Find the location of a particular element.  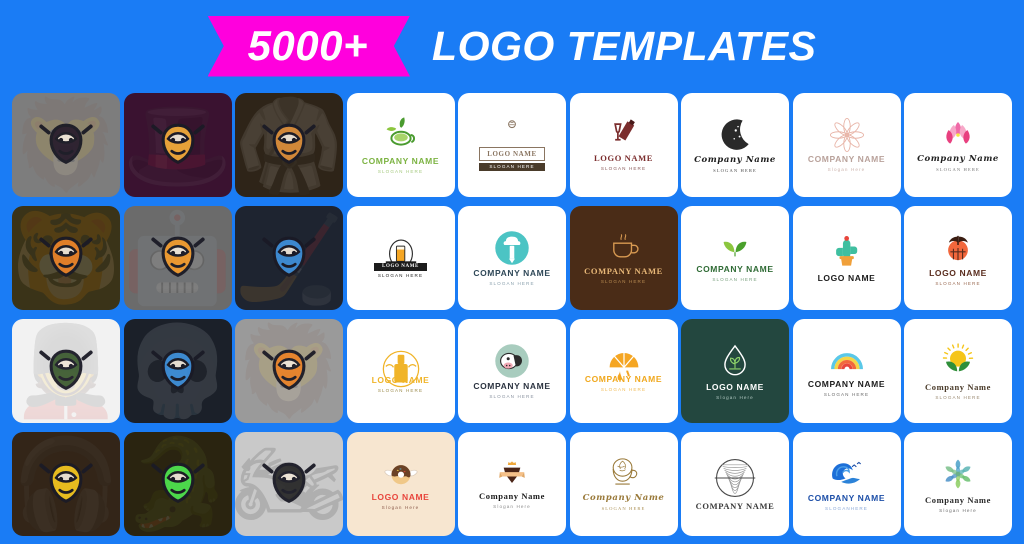

mascot-logo-card: 🥋 is located at coordinates (289, 145).